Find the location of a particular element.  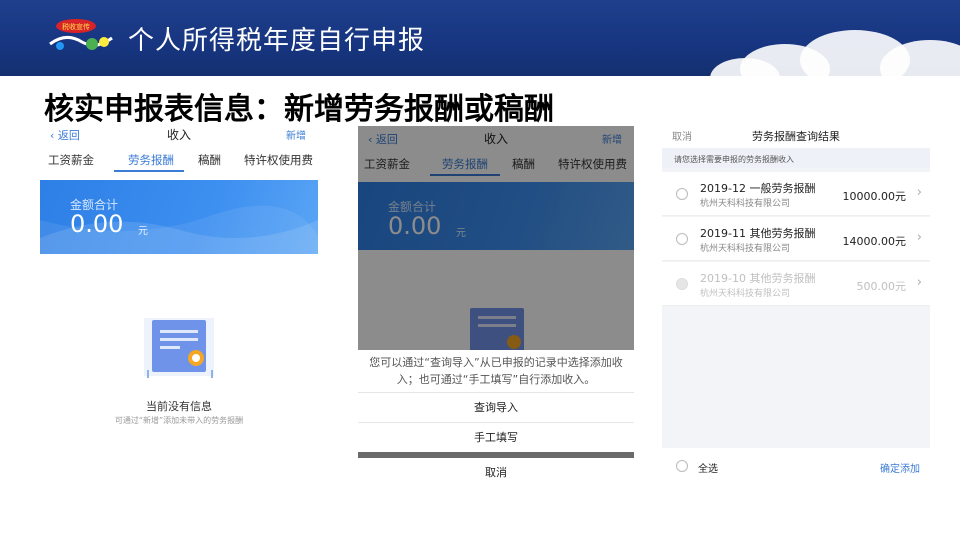

tab-royalty-manuscript: 稿酬 is located at coordinates (209, 160).